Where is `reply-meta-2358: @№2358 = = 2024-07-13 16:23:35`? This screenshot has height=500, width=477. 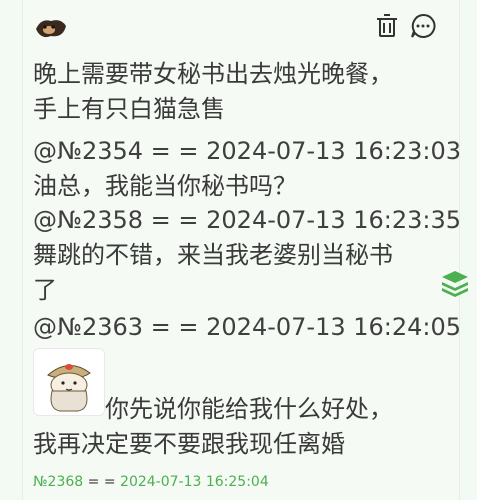 reply-meta-2358: @№2358 = = 2024-07-13 16:23:35 is located at coordinates (247, 220).